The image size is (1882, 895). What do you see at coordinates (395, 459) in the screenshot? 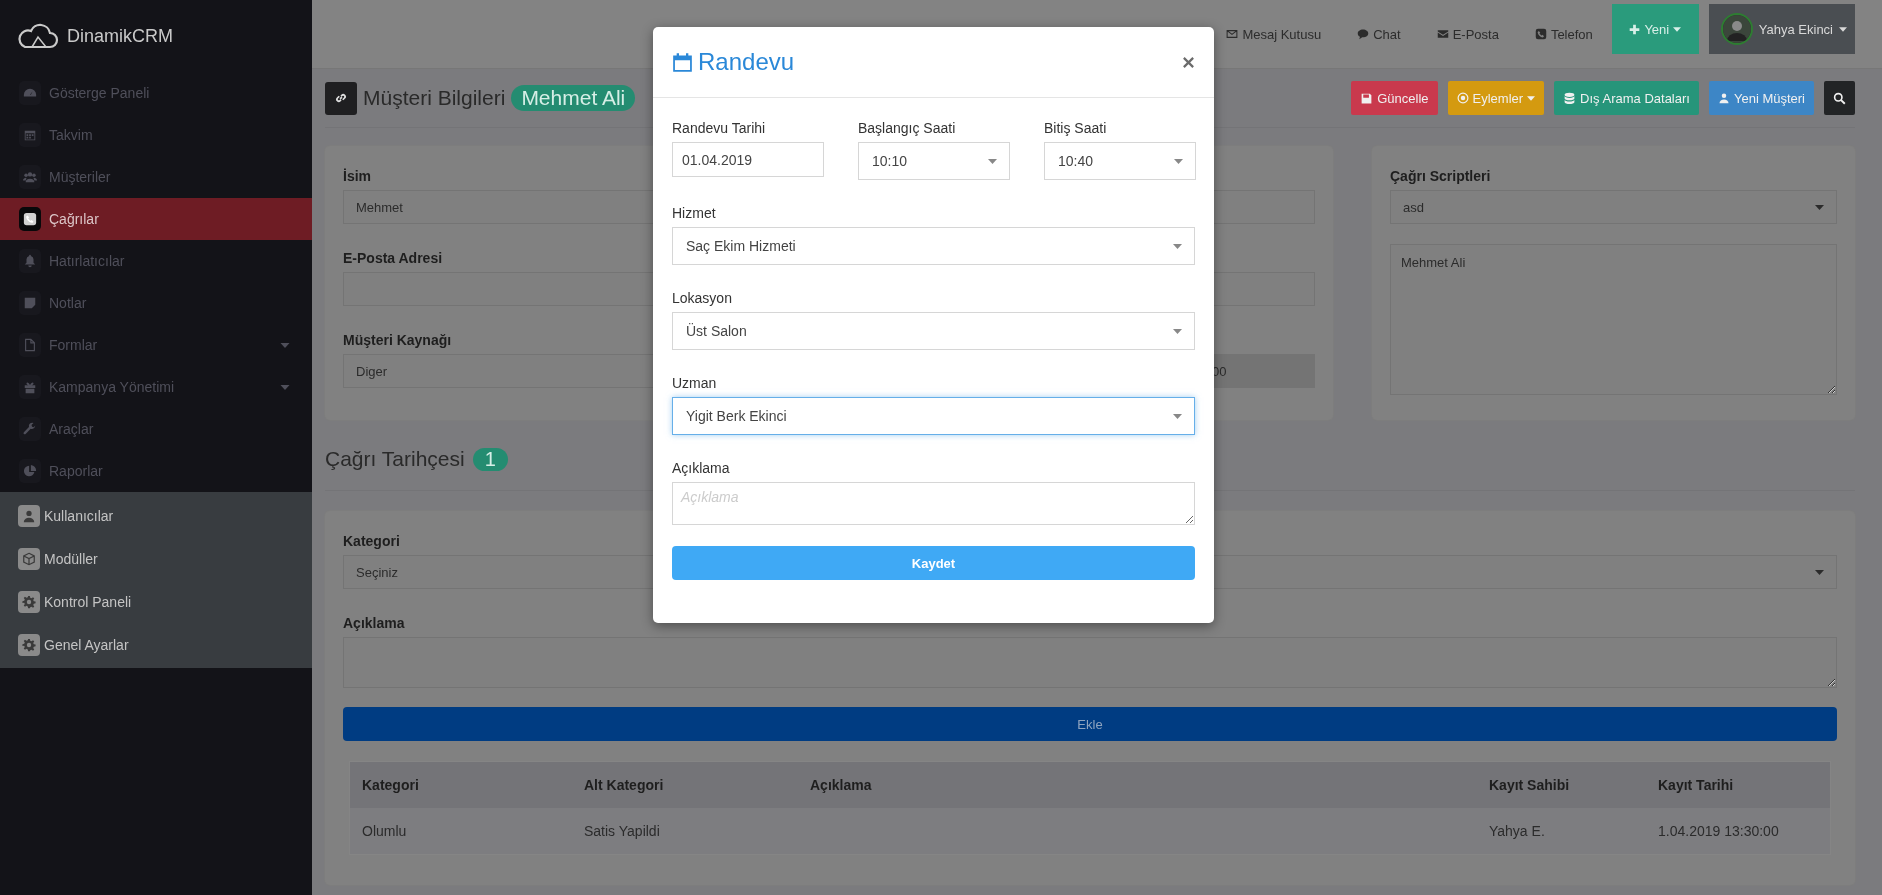
I see `section-title: Çağrı Tarihçesi` at bounding box center [395, 459].